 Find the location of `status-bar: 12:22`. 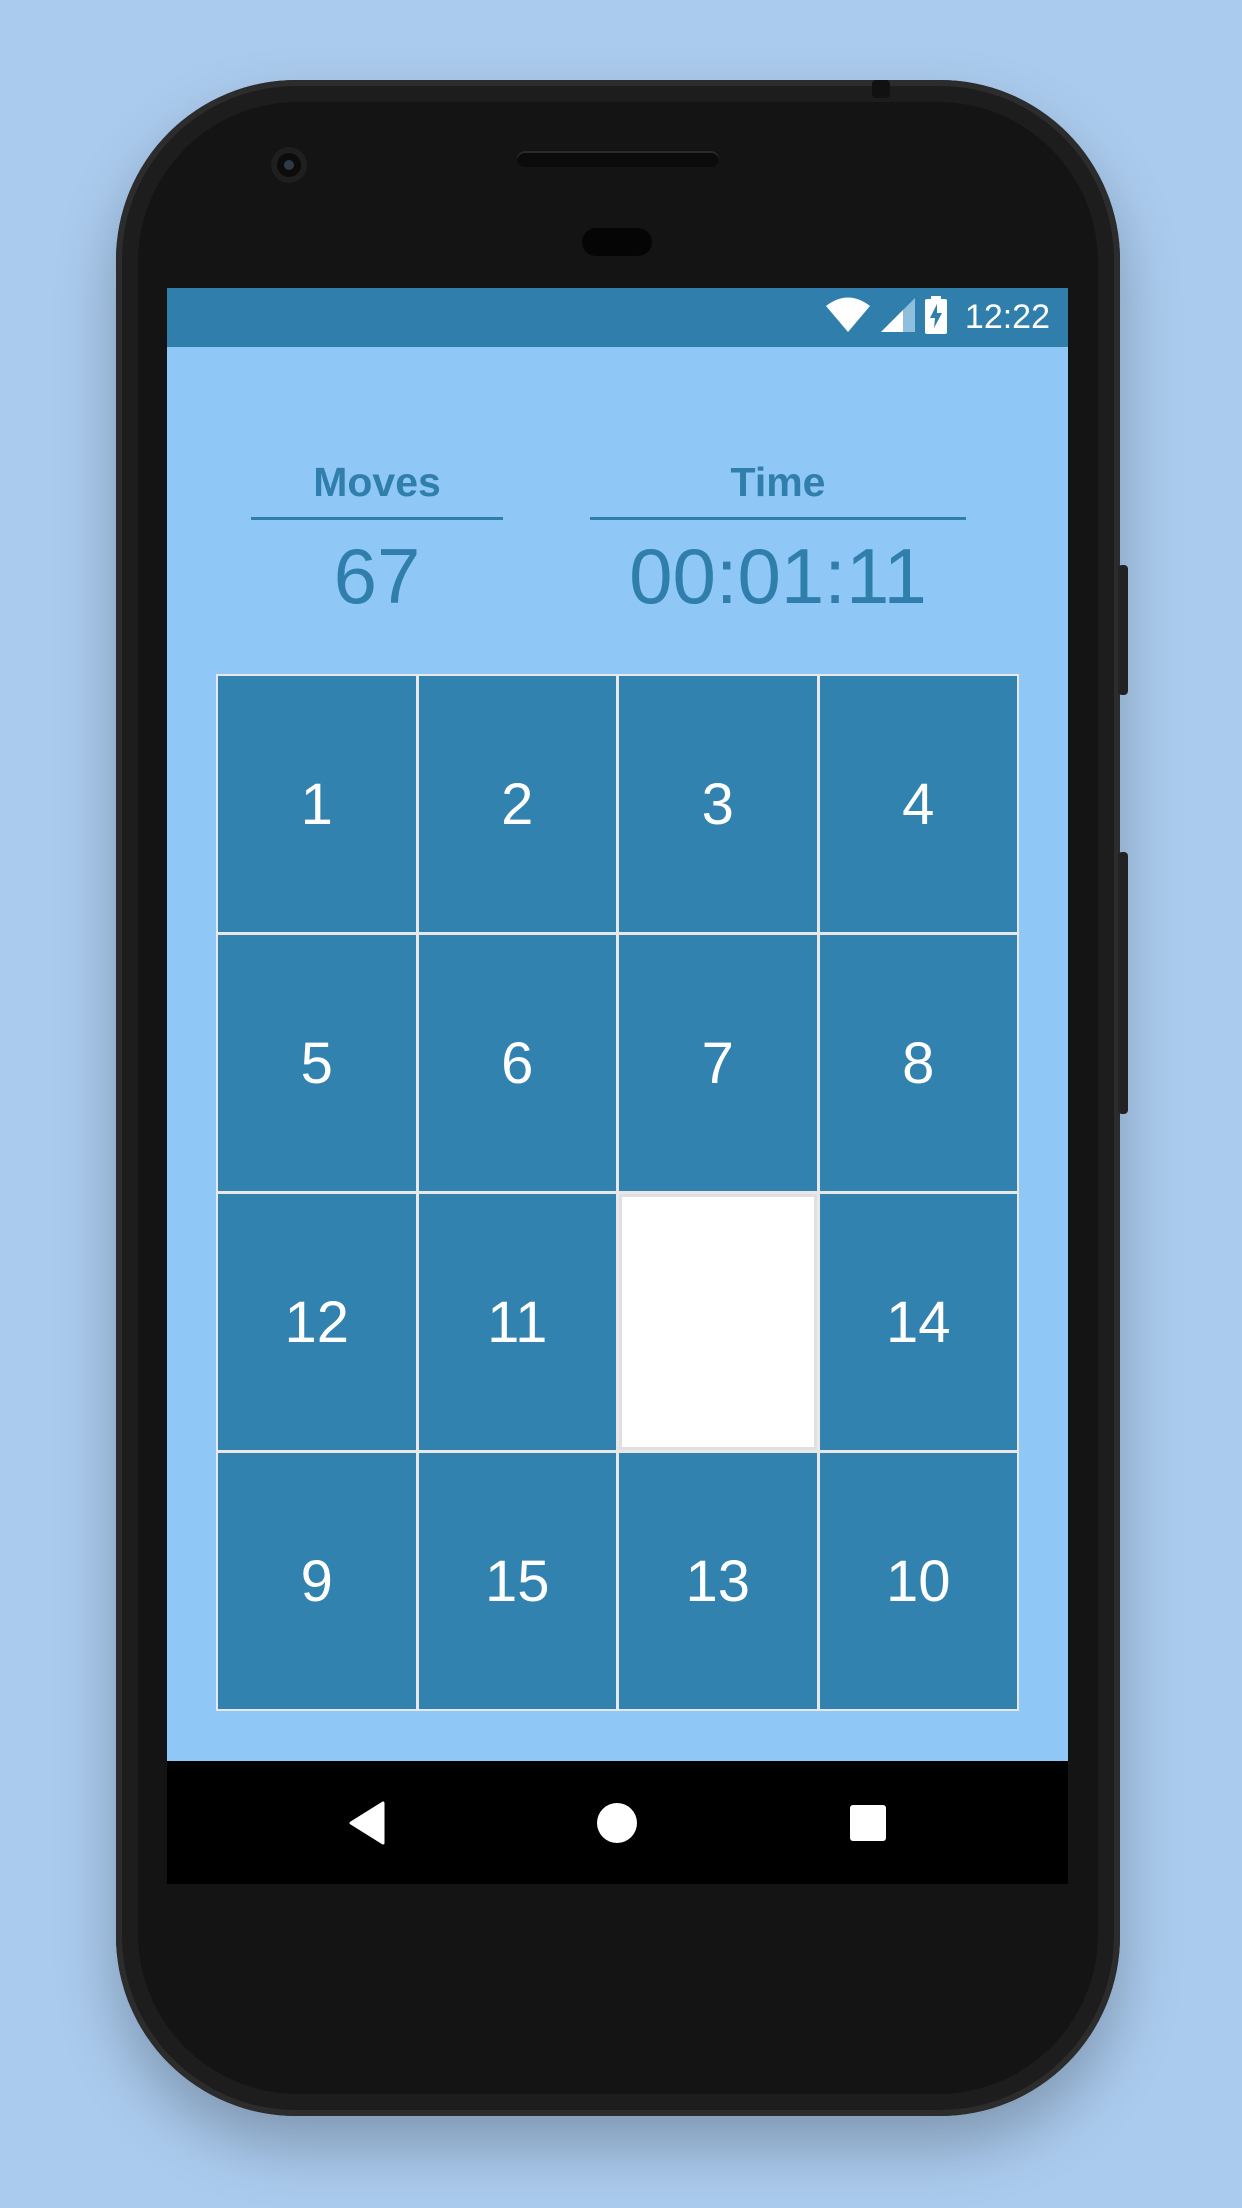

status-bar: 12:22 is located at coordinates (617, 317).